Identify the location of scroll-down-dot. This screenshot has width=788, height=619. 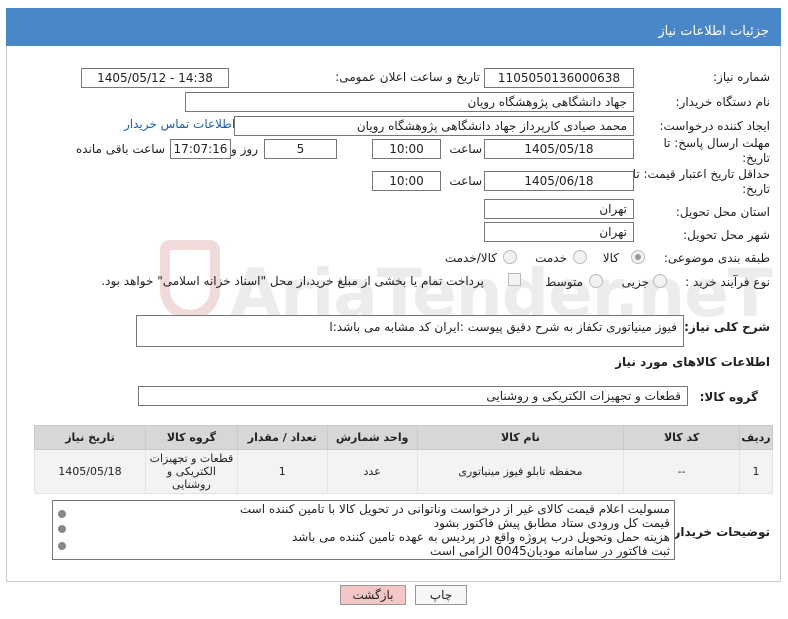
(62, 546).